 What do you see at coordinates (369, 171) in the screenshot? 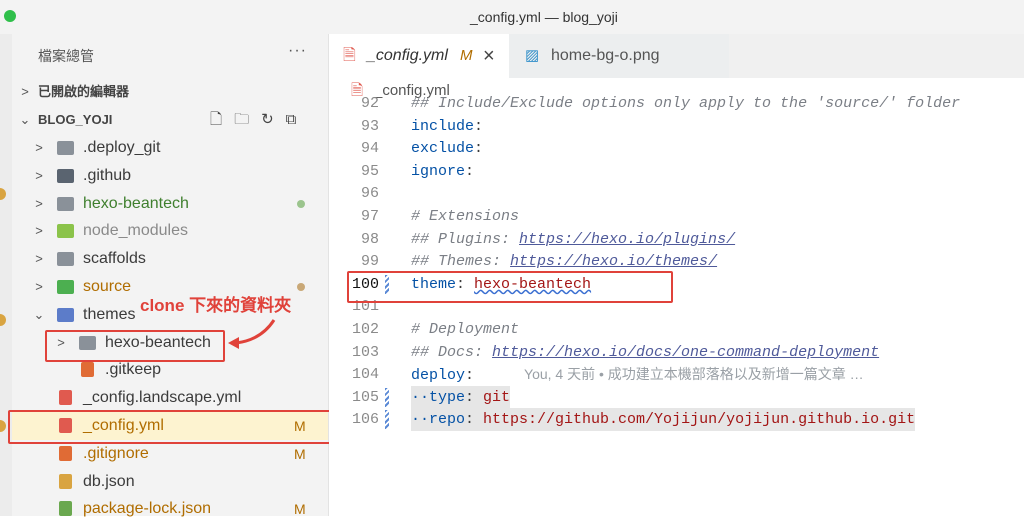
I see `line-number: 95` at bounding box center [369, 171].